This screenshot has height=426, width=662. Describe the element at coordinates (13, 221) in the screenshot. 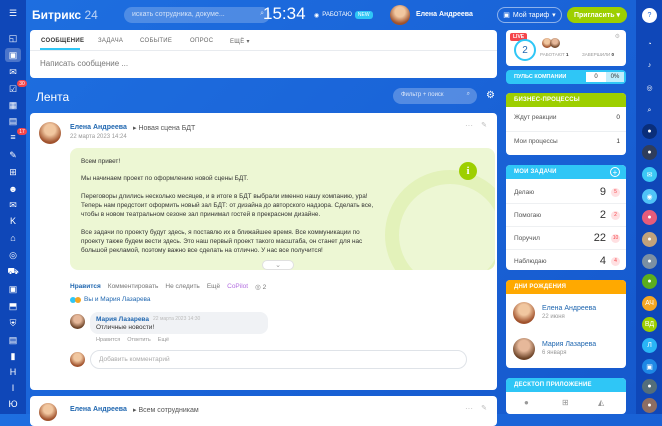

I see `nav-letter-k: K` at that location.